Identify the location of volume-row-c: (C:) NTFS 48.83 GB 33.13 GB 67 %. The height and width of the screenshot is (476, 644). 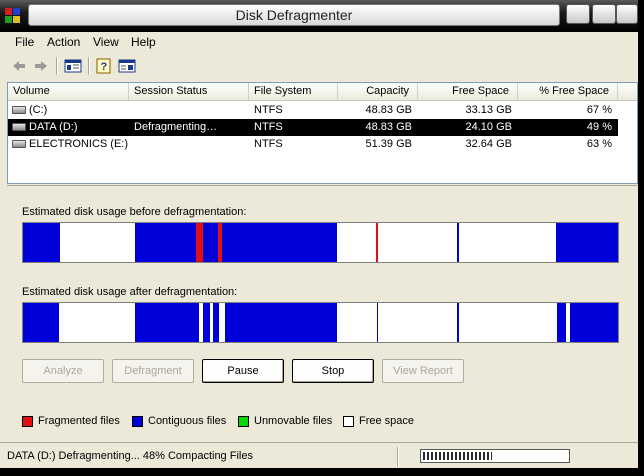
(313, 110).